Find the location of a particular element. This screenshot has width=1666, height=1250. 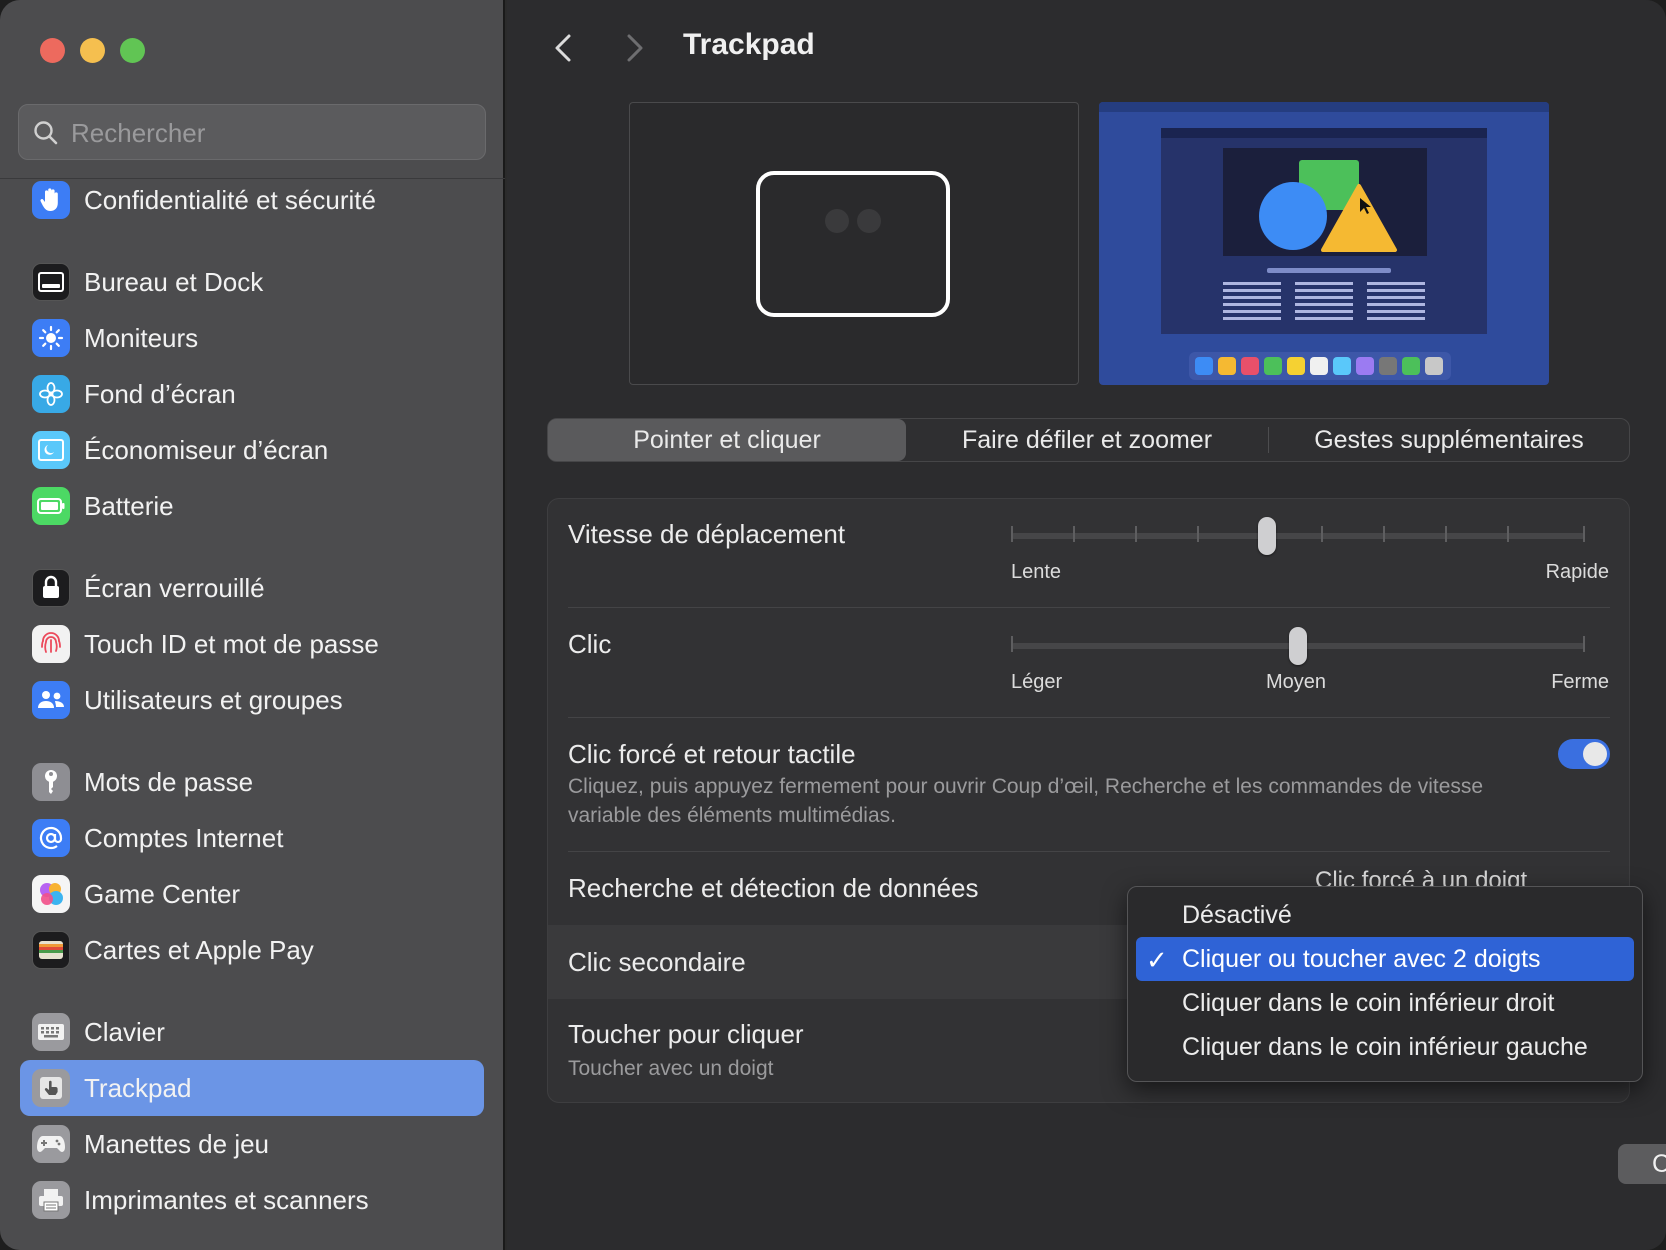

sidebar-item-label: Écran verrouillé is located at coordinates (174, 587).